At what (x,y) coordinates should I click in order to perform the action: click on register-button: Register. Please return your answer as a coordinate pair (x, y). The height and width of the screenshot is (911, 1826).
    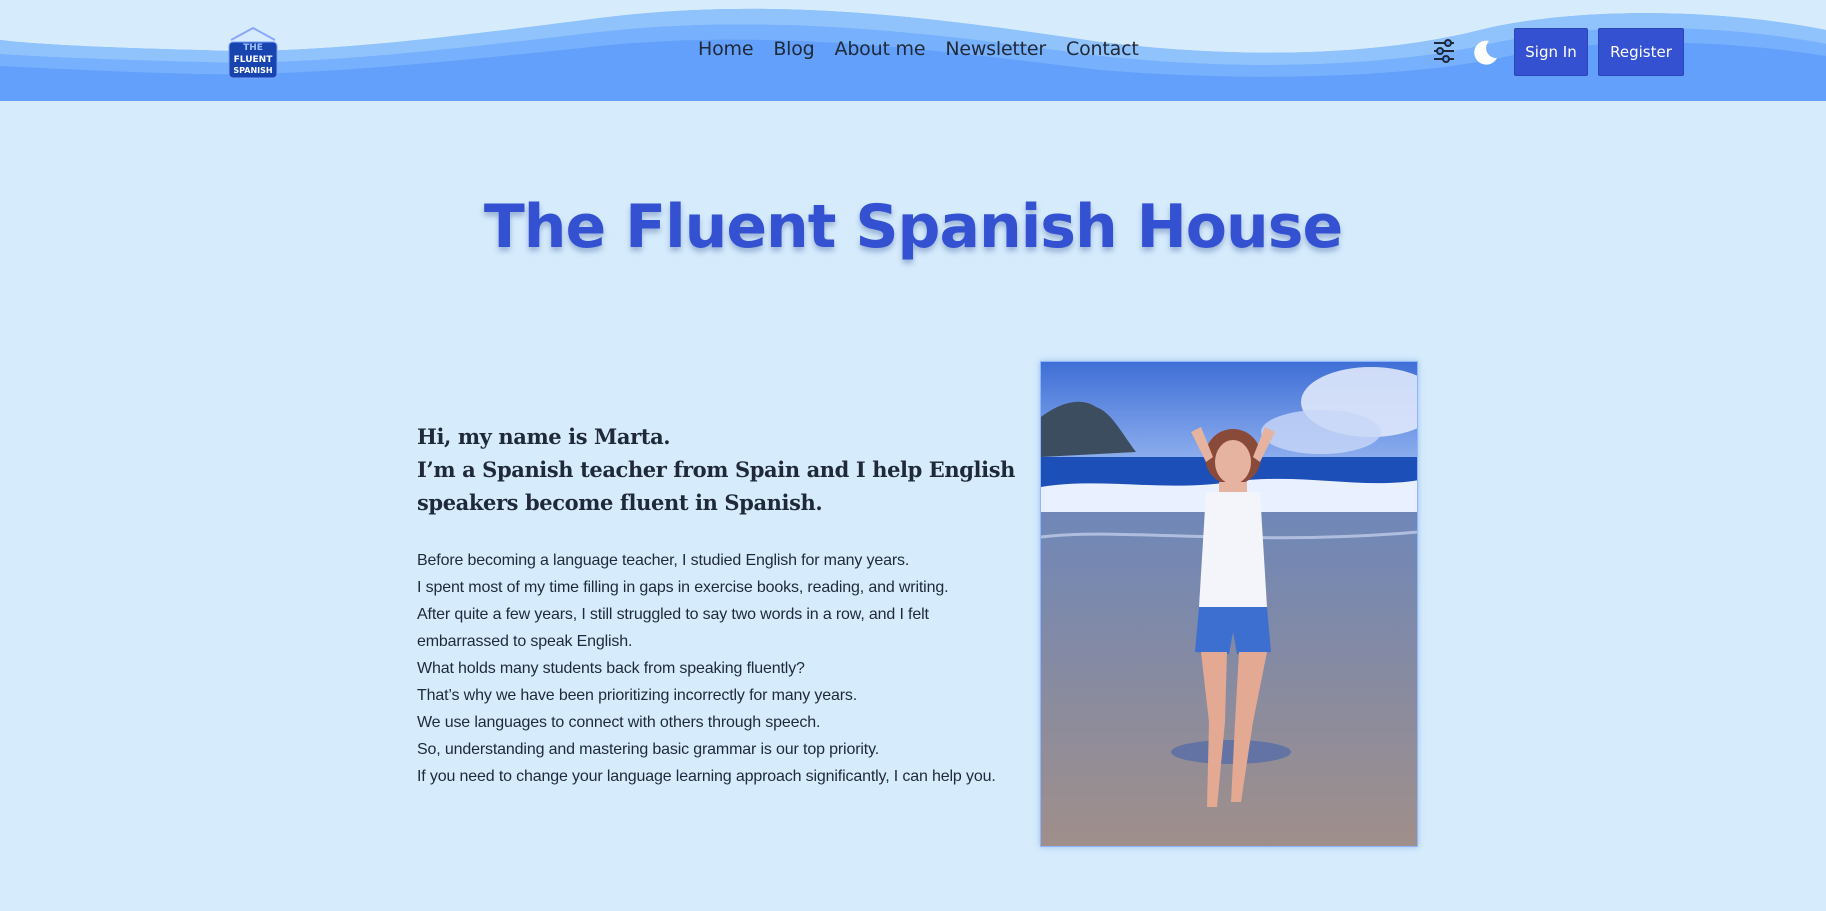
    Looking at the image, I should click on (1641, 52).